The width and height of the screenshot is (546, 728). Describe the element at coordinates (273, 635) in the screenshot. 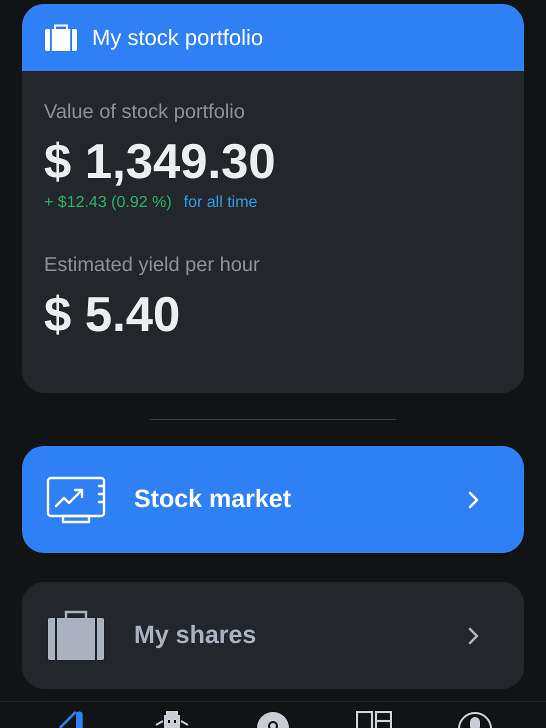

I see `menu-item: My shares` at that location.